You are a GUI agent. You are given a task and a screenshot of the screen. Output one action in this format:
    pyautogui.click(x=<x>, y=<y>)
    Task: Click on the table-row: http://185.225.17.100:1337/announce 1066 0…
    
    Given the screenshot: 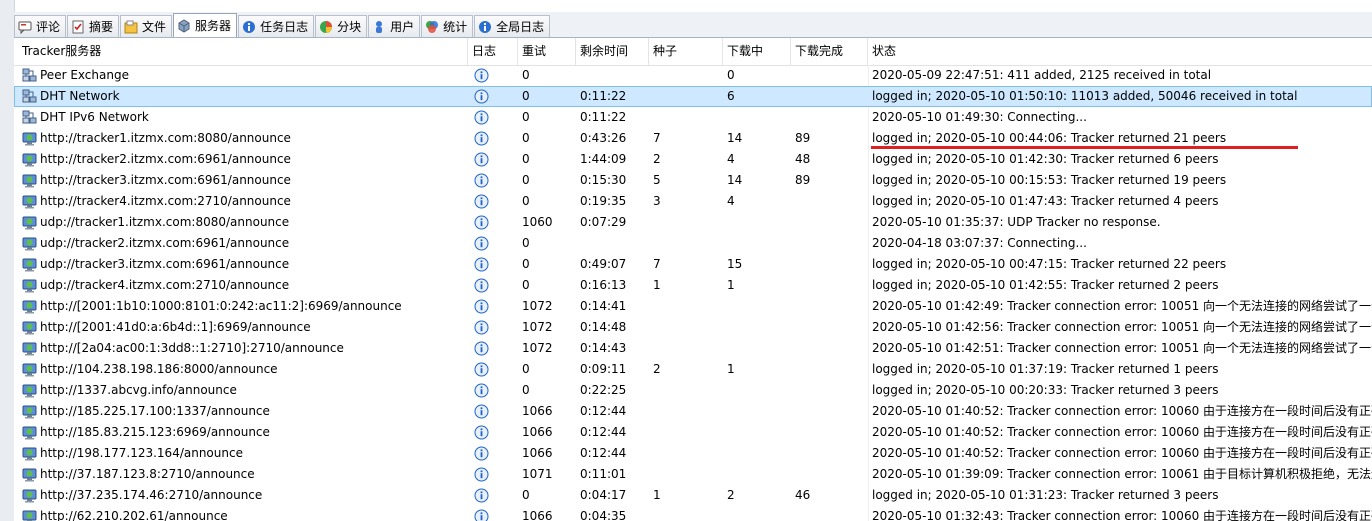 What is the action you would take?
    pyautogui.click(x=693, y=411)
    